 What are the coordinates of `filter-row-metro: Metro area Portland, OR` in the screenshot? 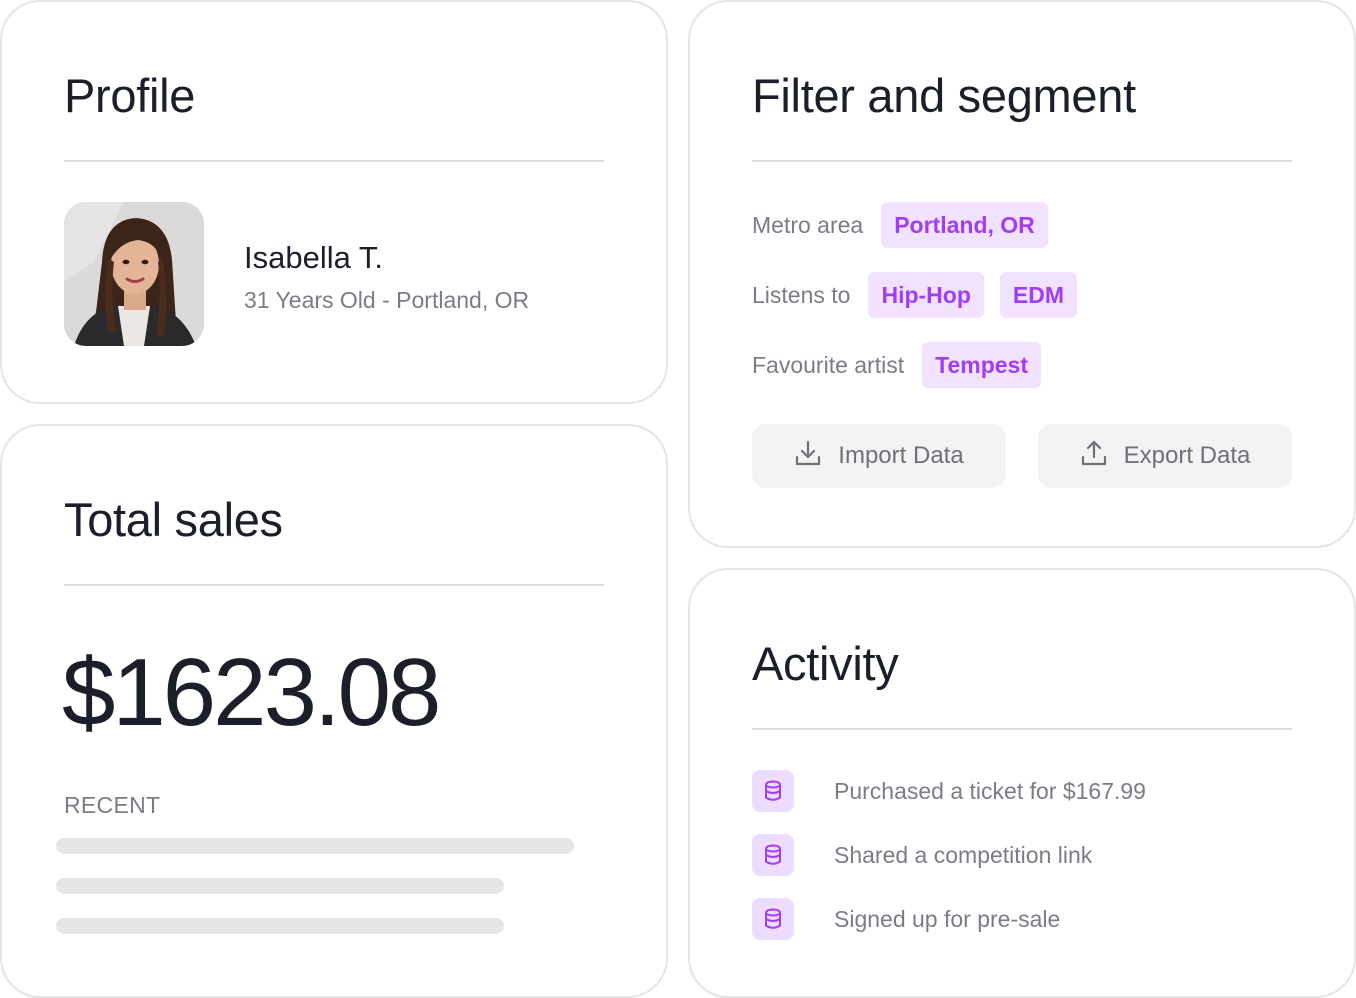 It's located at (900, 225).